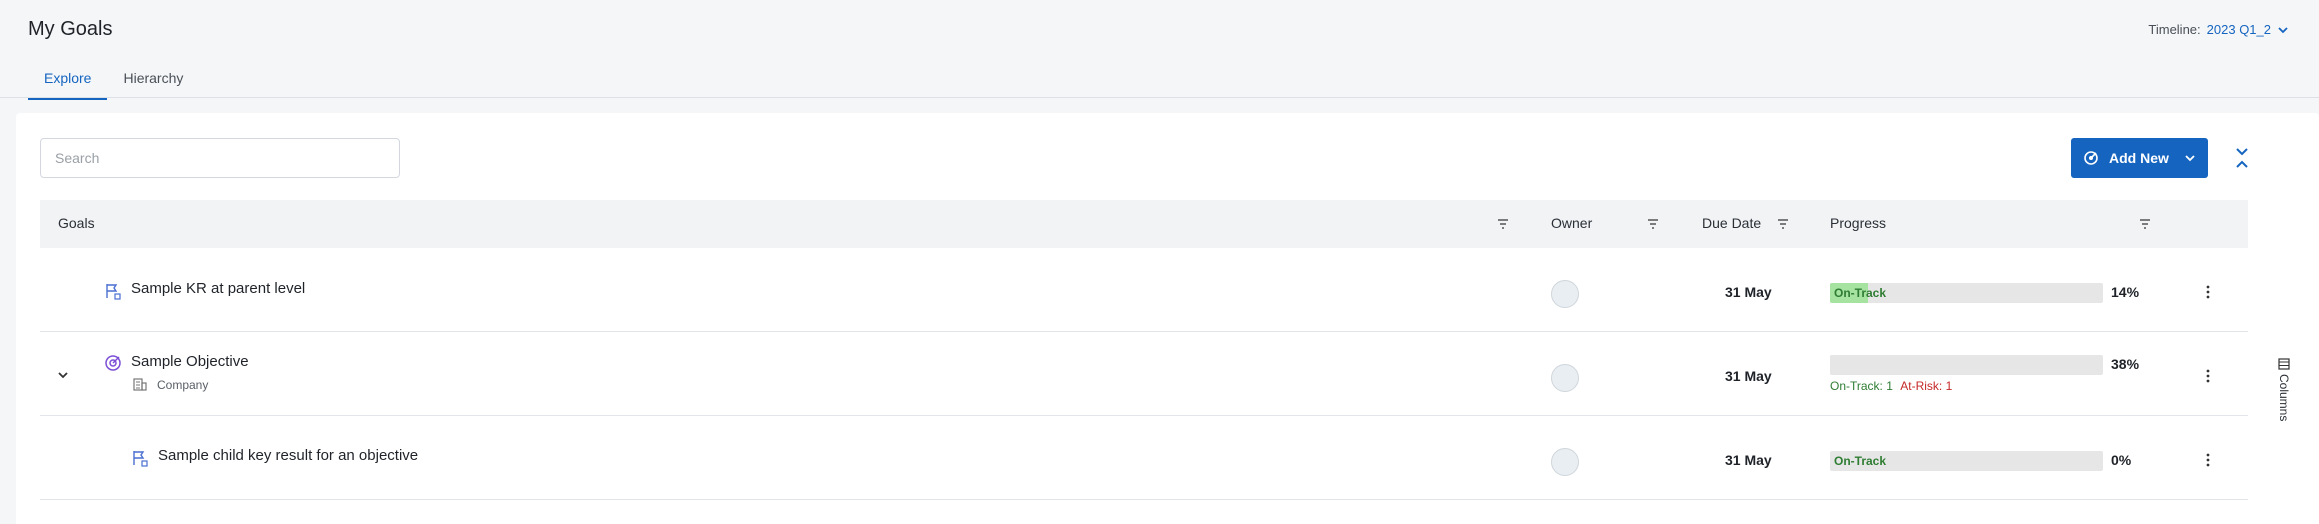 The image size is (2319, 524). I want to click on columns-label: Columns, so click(2284, 398).